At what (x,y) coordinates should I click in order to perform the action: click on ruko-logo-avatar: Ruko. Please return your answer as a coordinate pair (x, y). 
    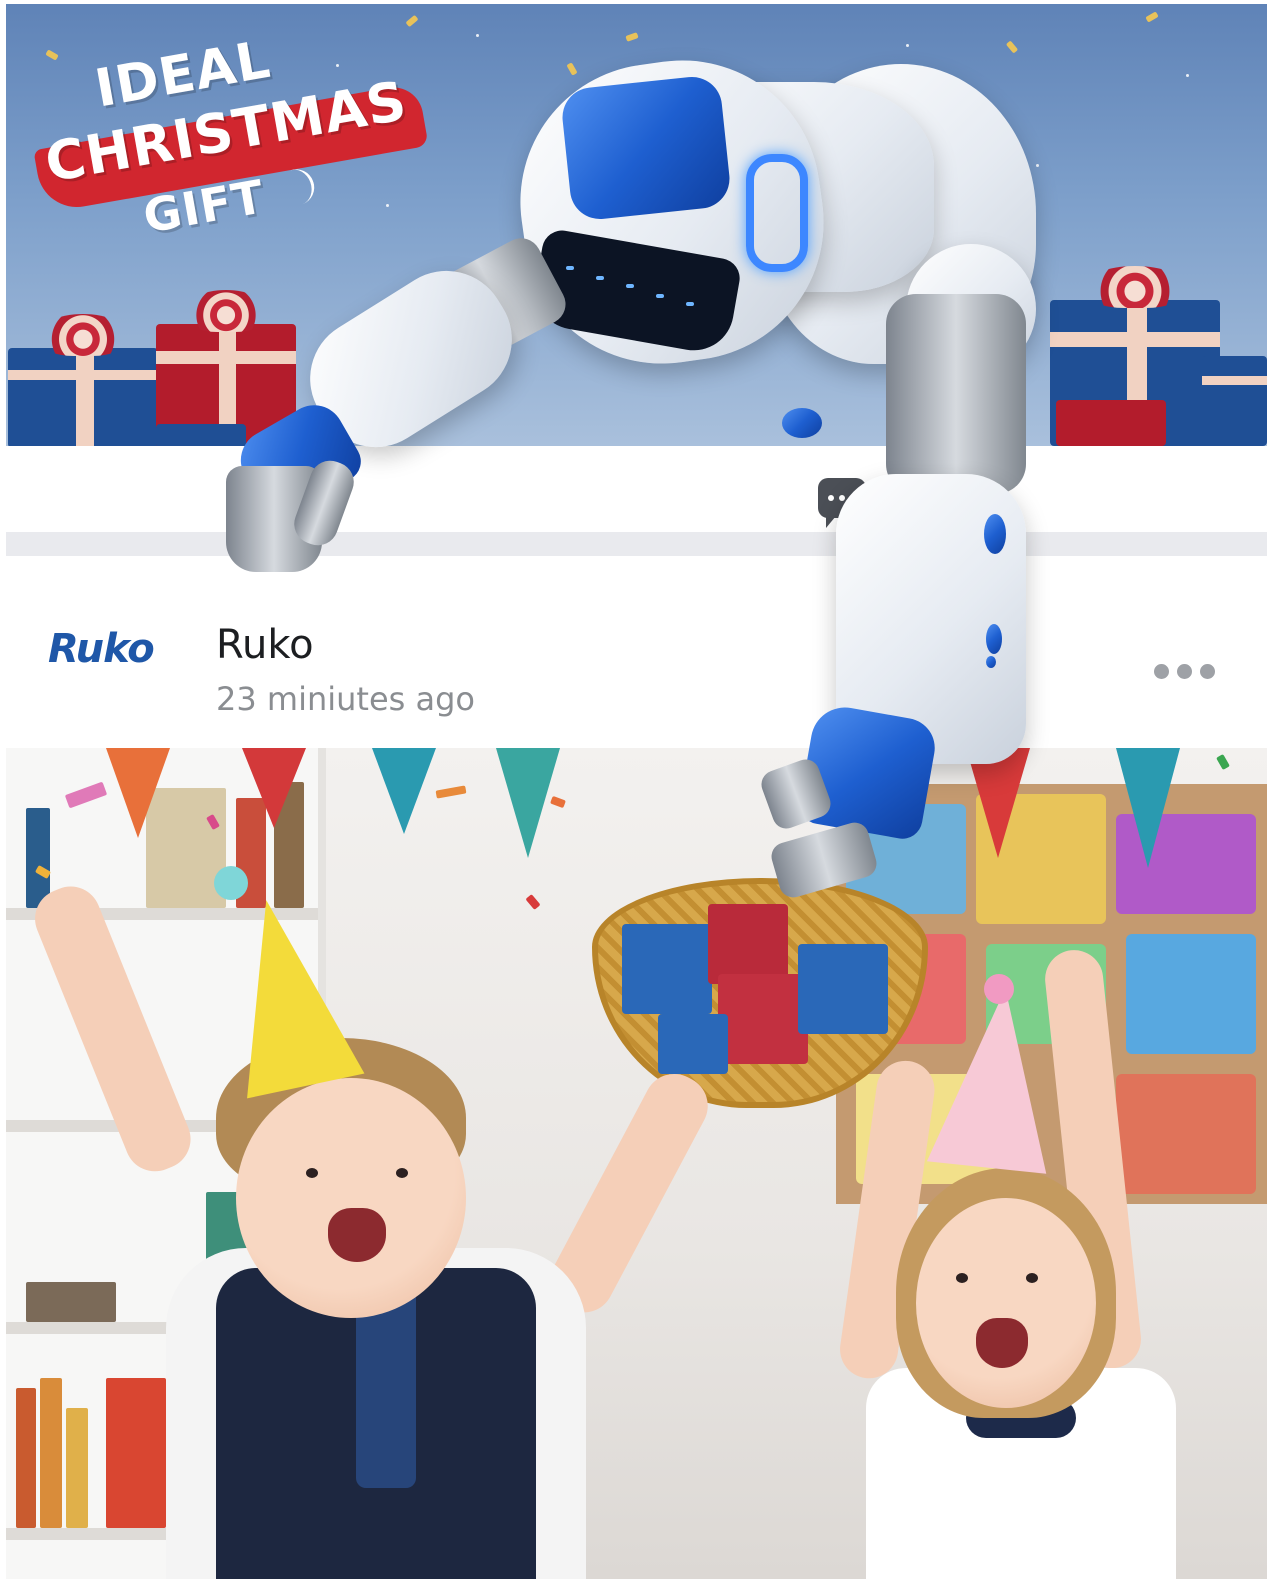
    Looking at the image, I should click on (101, 649).